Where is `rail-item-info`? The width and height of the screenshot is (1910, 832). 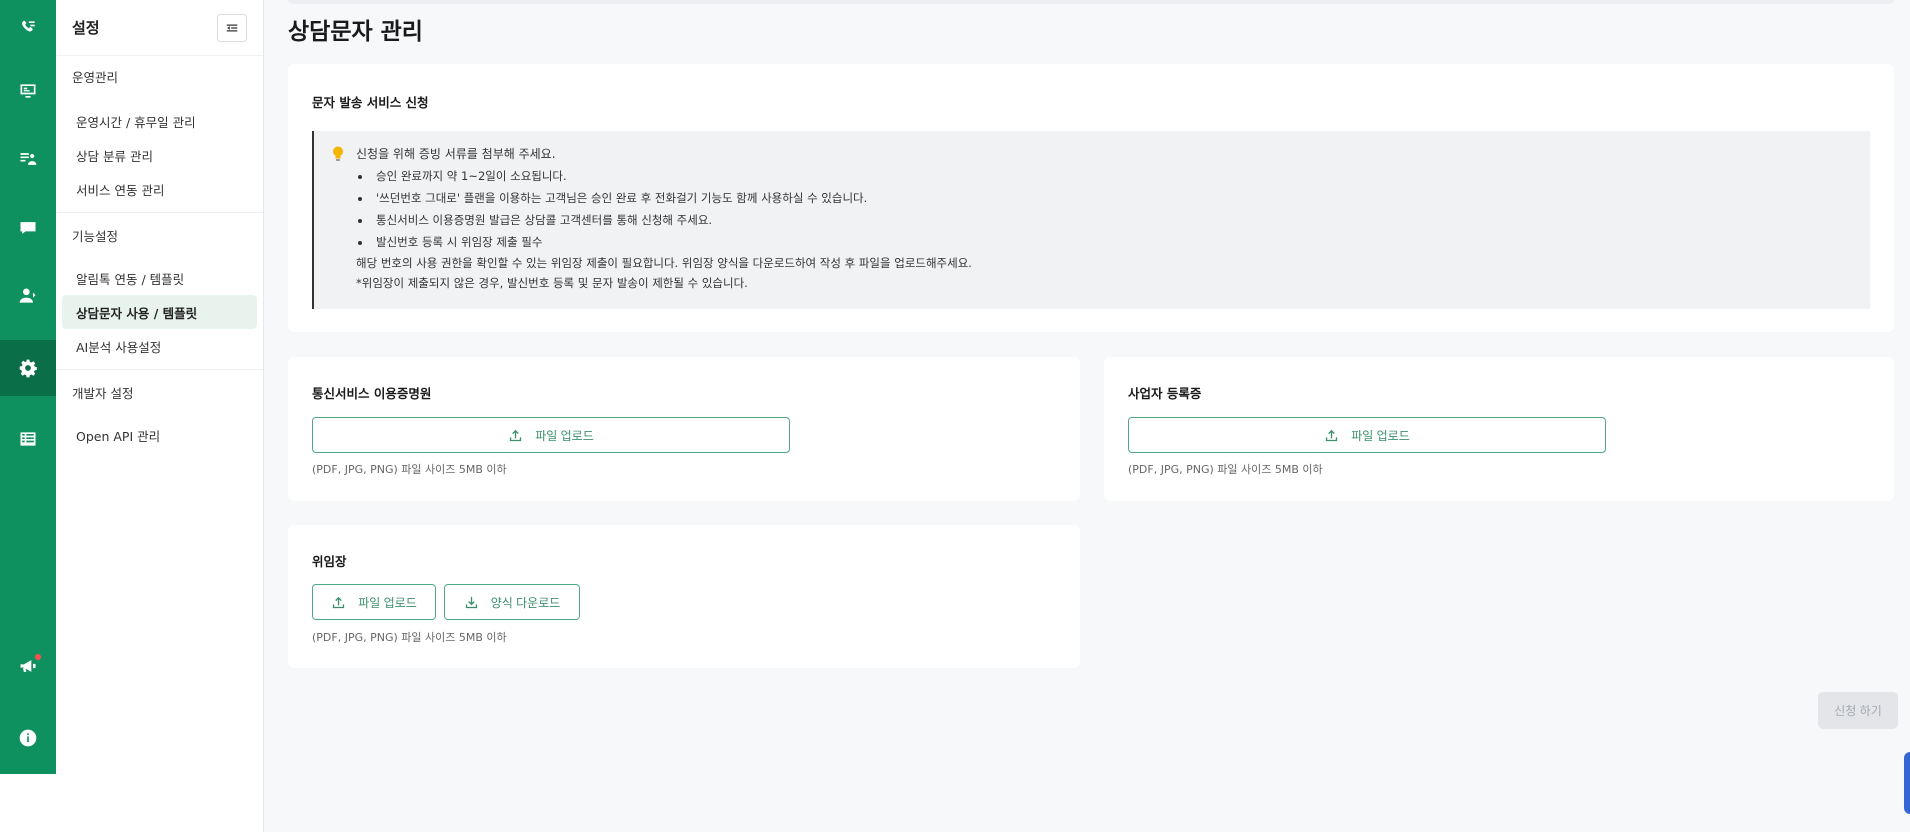
rail-item-info is located at coordinates (28, 738).